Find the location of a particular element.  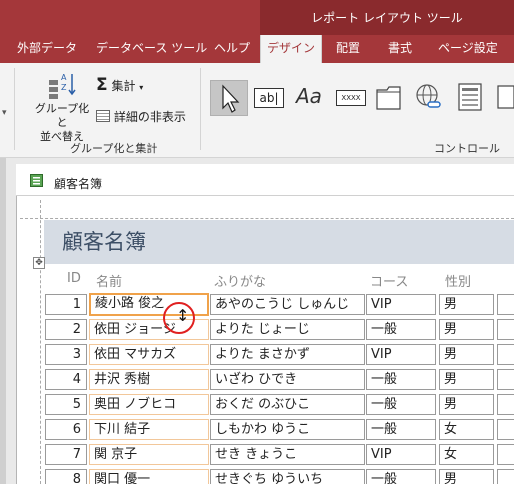

hide-details-button: 詳細の非表示 is located at coordinates (141, 116).